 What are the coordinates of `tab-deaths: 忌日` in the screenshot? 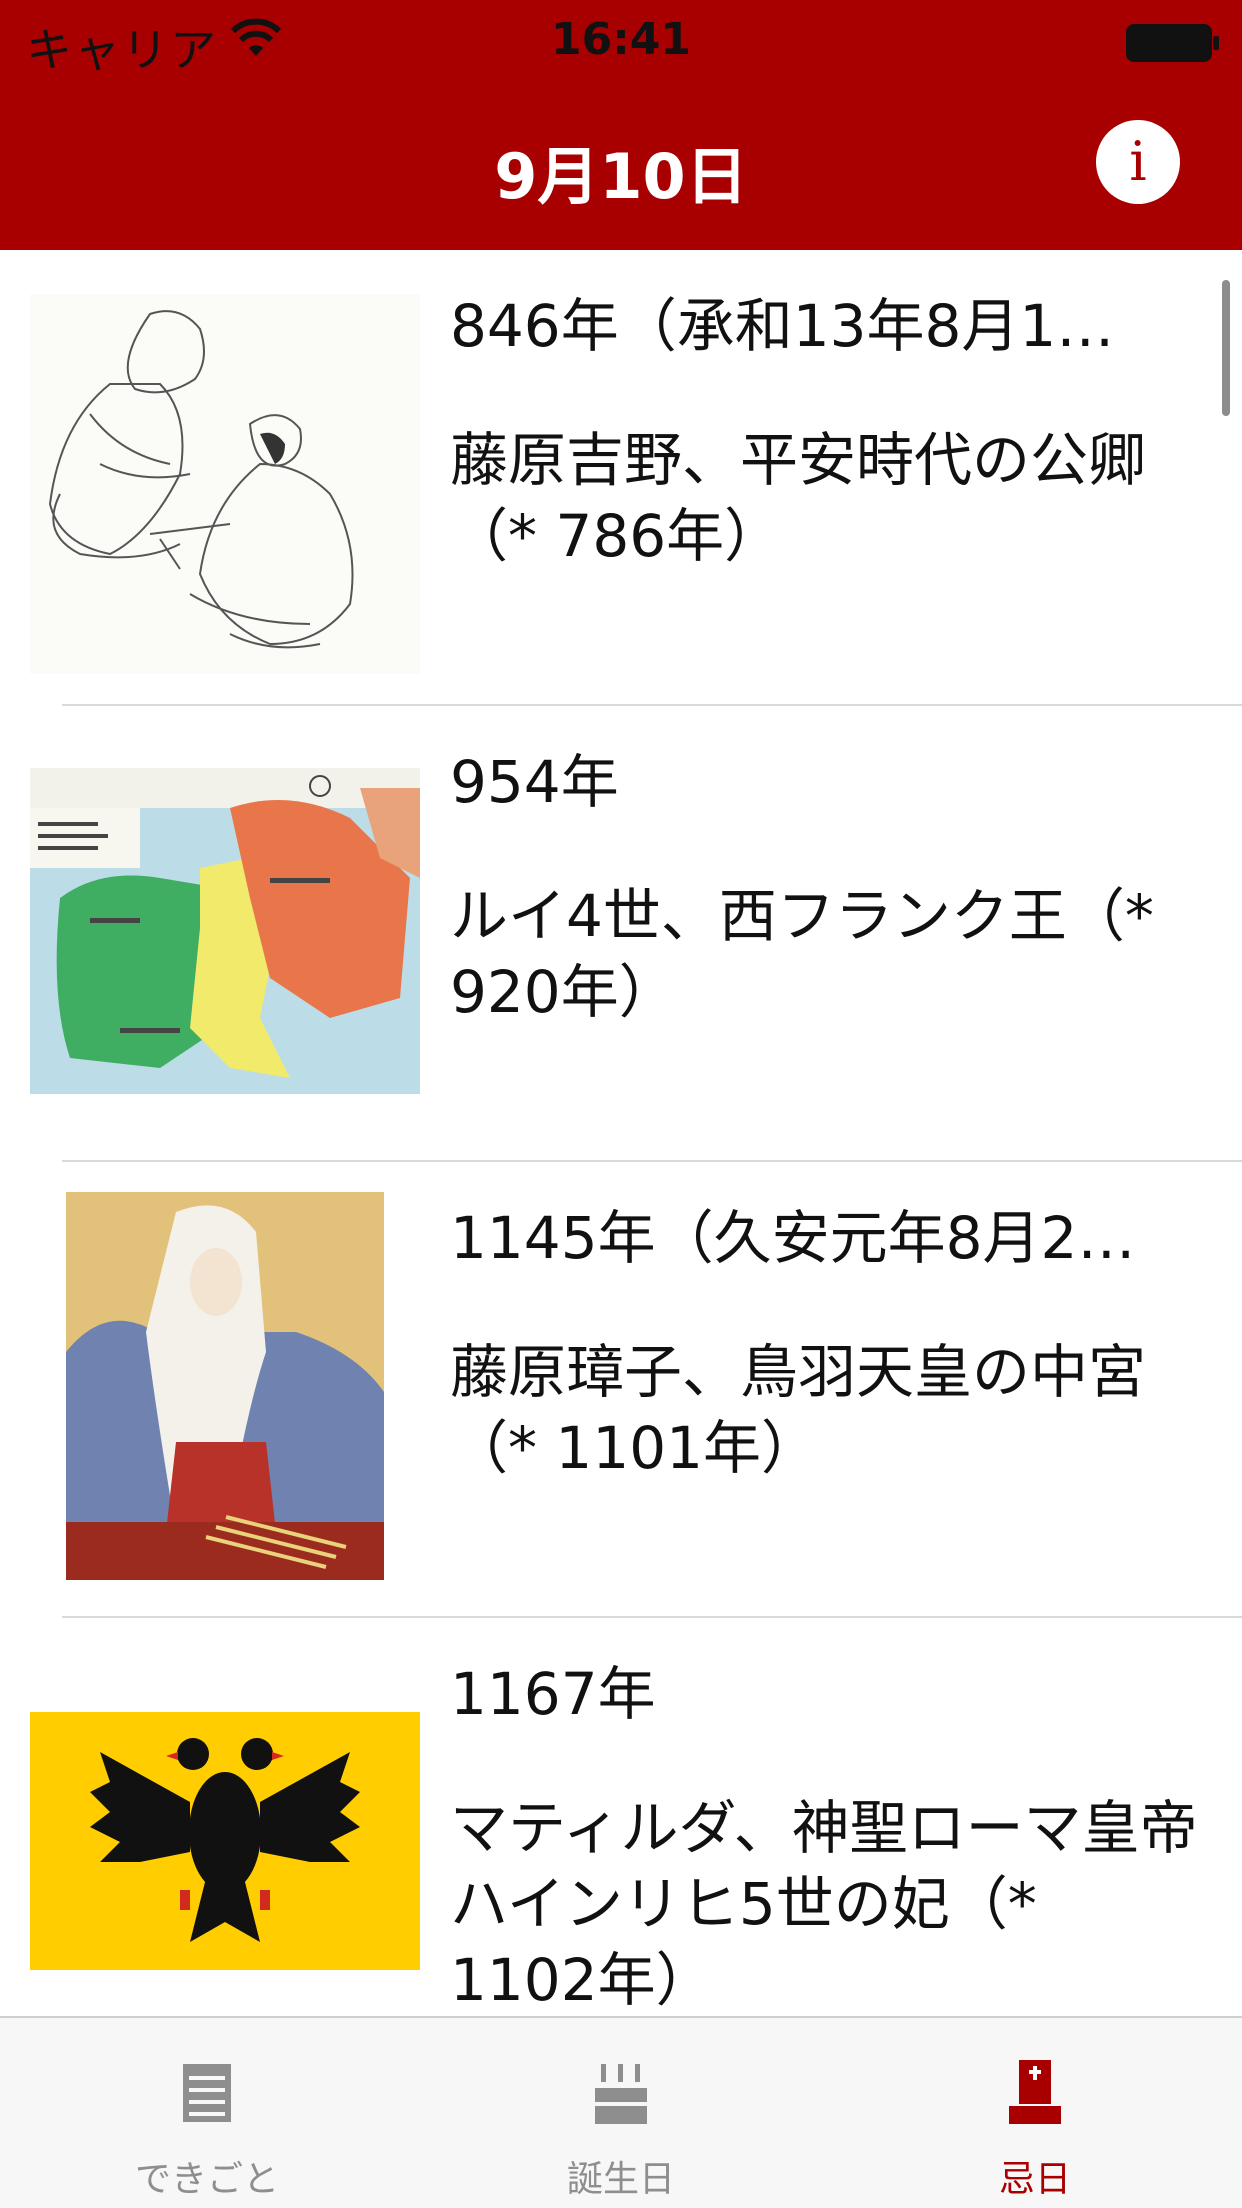 It's located at (1035, 2113).